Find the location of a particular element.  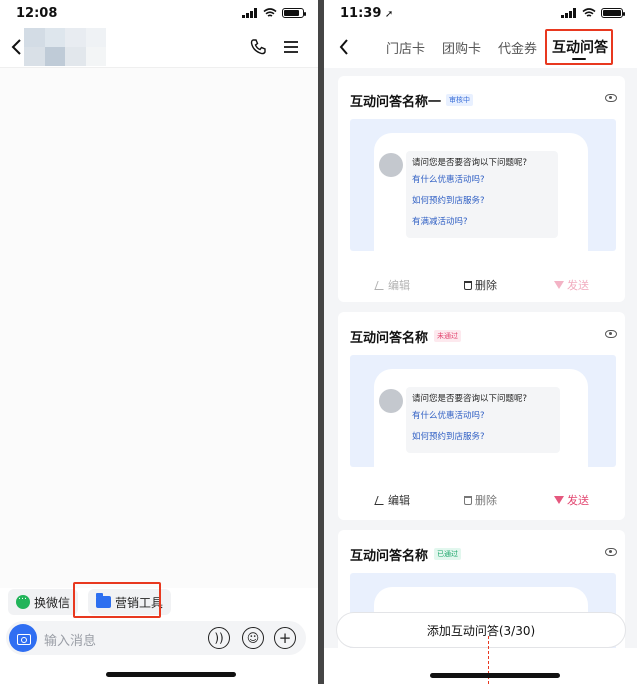

voice-icon: )) is located at coordinates (219, 638).